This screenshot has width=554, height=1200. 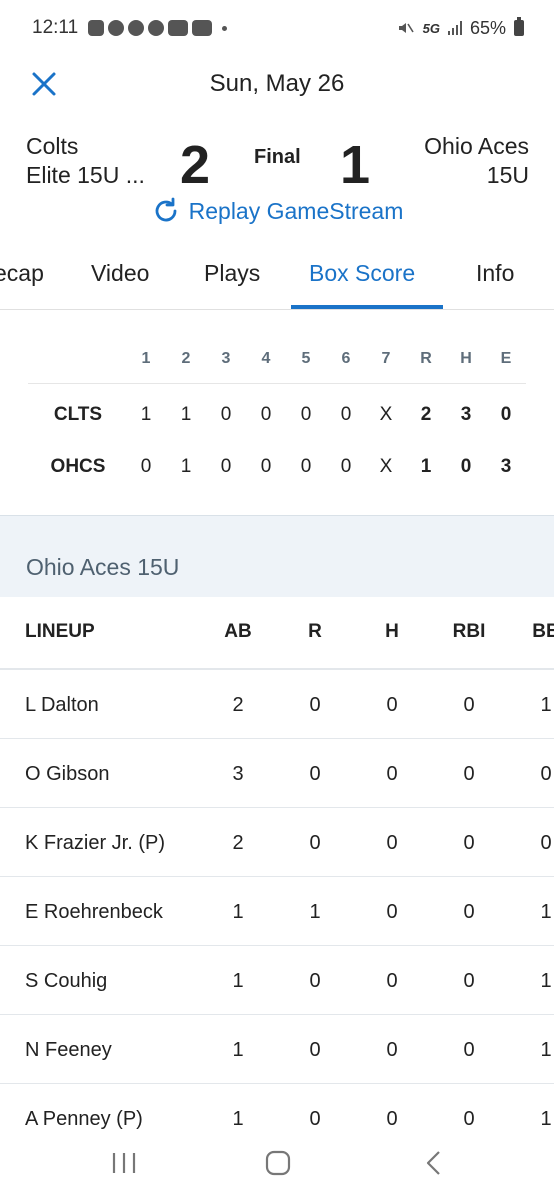 I want to click on tab-plays: Plays, so click(x=232, y=273).